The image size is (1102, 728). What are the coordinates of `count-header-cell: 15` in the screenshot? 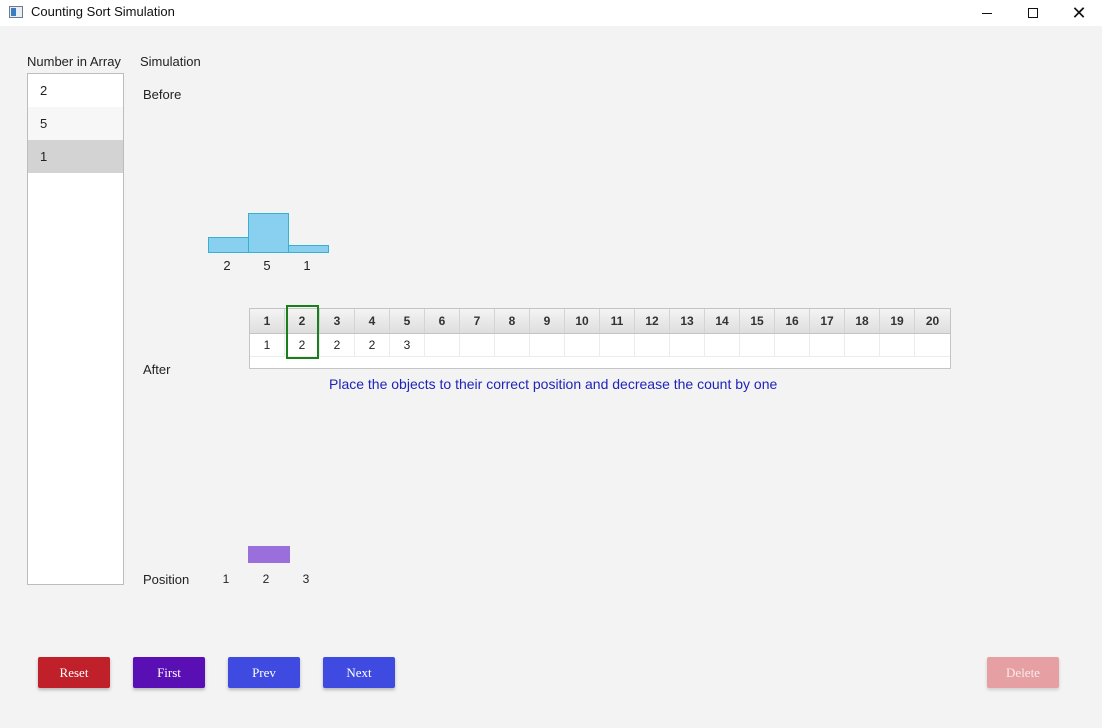 It's located at (757, 321).